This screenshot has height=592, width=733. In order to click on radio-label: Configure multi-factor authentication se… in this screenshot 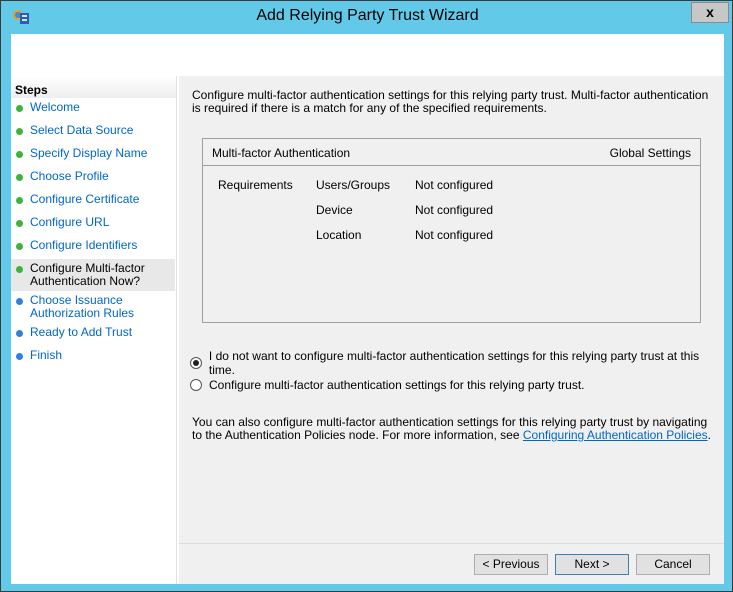, I will do `click(397, 385)`.